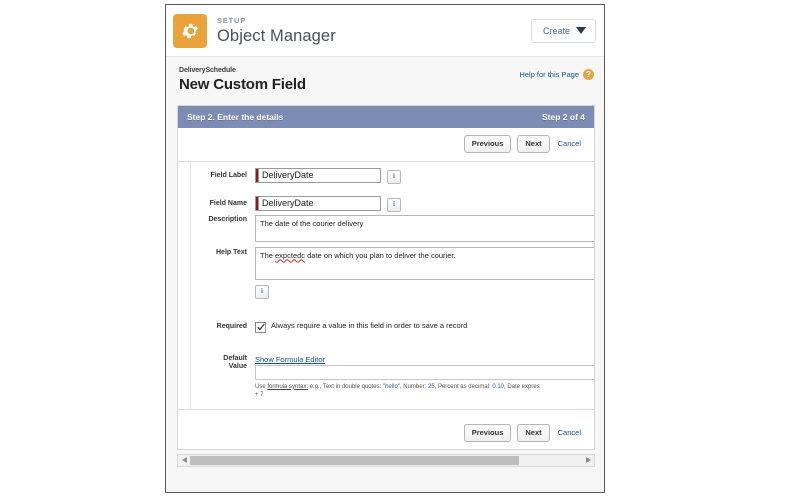  I want to click on hint-literal-percent: 0.10, so click(498, 386).